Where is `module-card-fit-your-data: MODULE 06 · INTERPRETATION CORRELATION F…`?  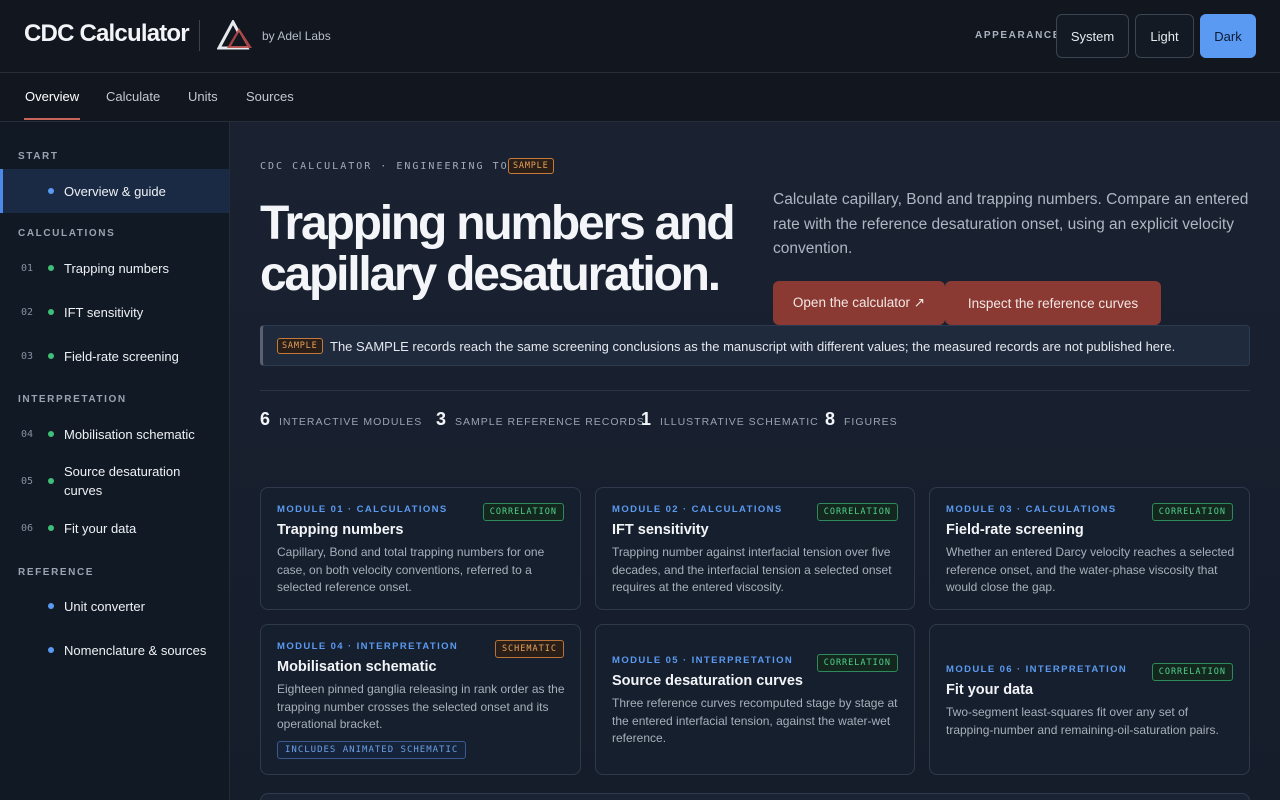 module-card-fit-your-data: MODULE 06 · INTERPRETATION CORRELATION F… is located at coordinates (1089, 699).